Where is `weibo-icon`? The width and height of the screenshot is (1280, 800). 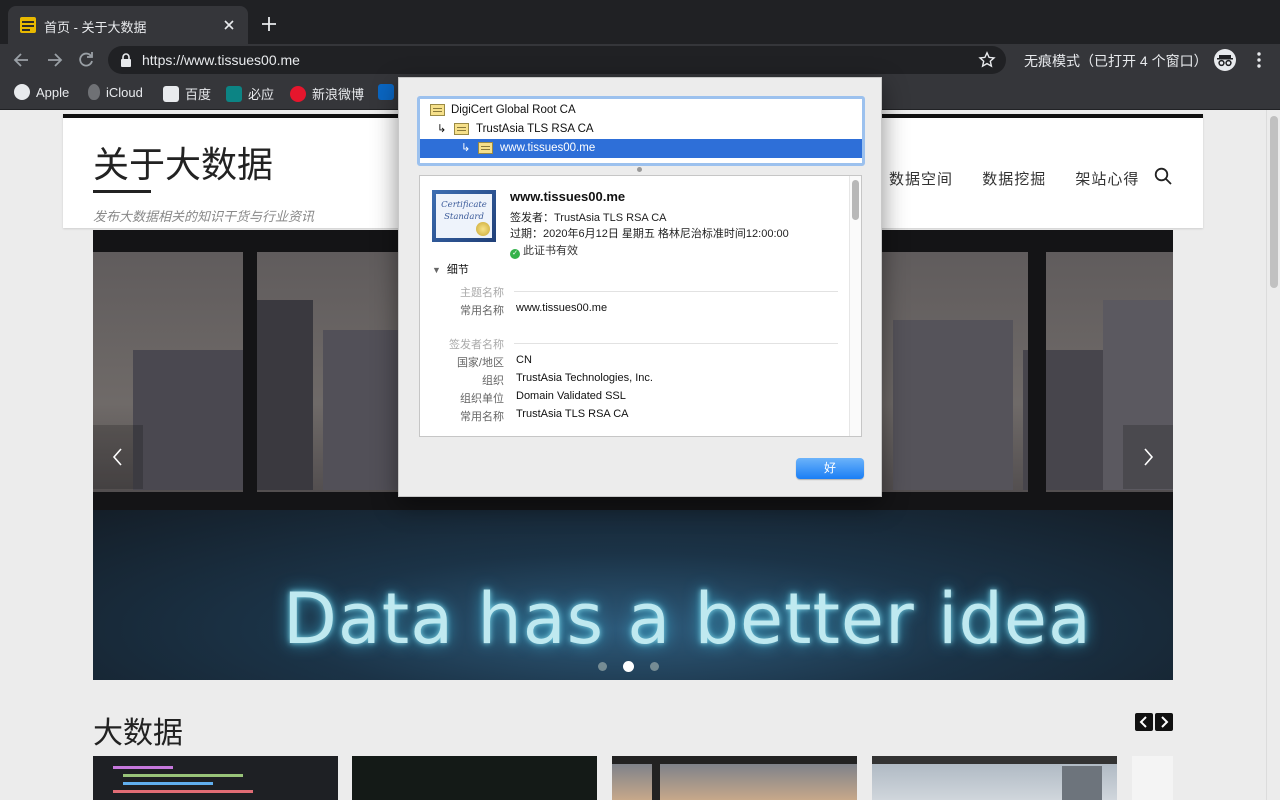
weibo-icon is located at coordinates (298, 94).